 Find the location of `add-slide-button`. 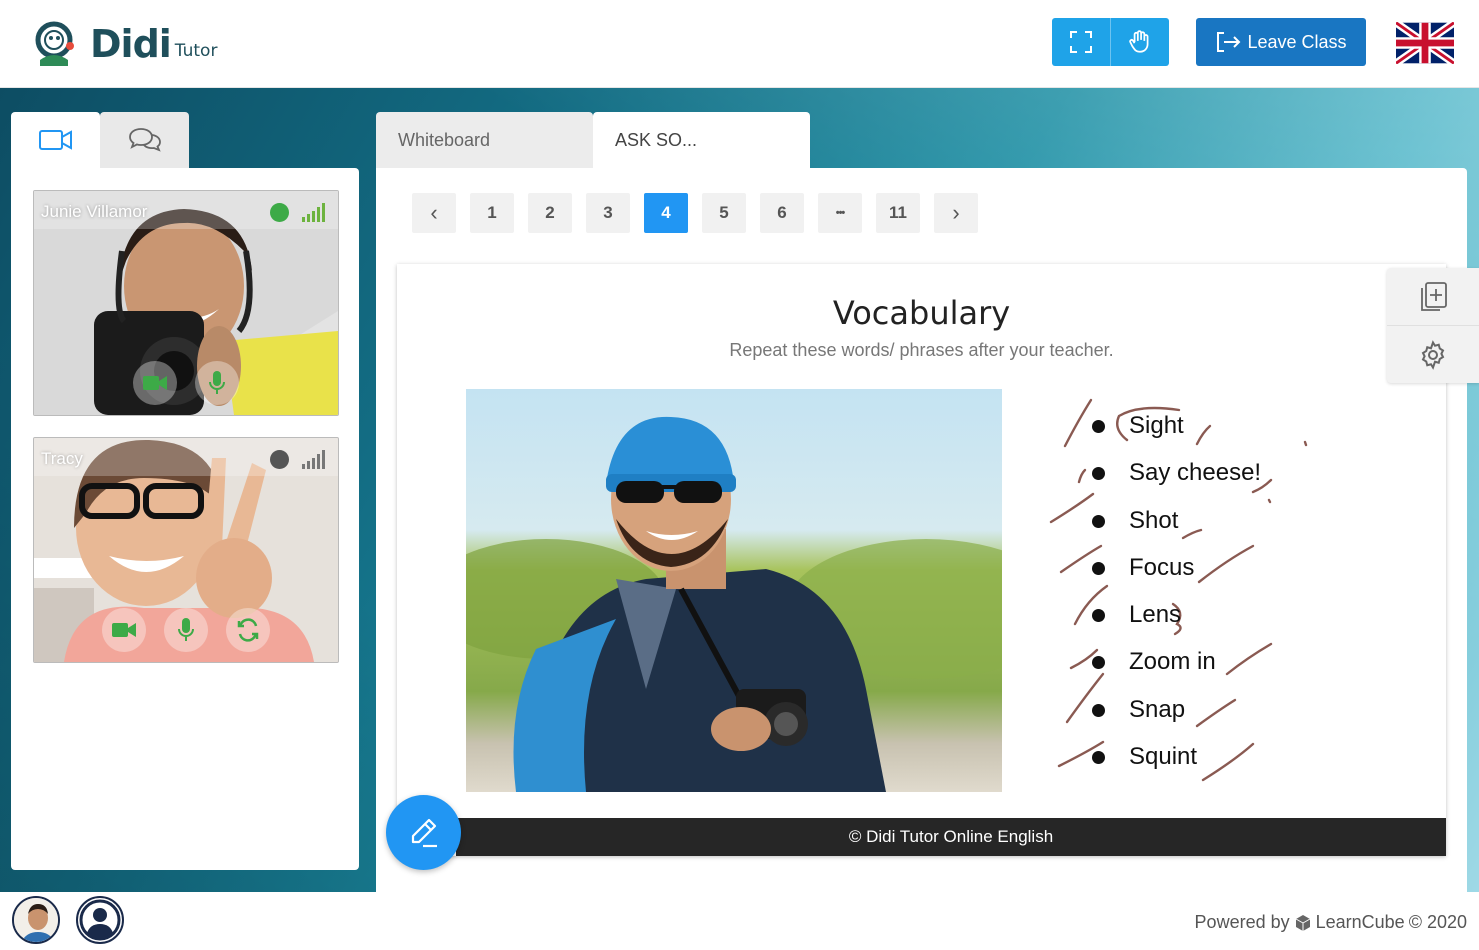

add-slide-button is located at coordinates (1433, 296).